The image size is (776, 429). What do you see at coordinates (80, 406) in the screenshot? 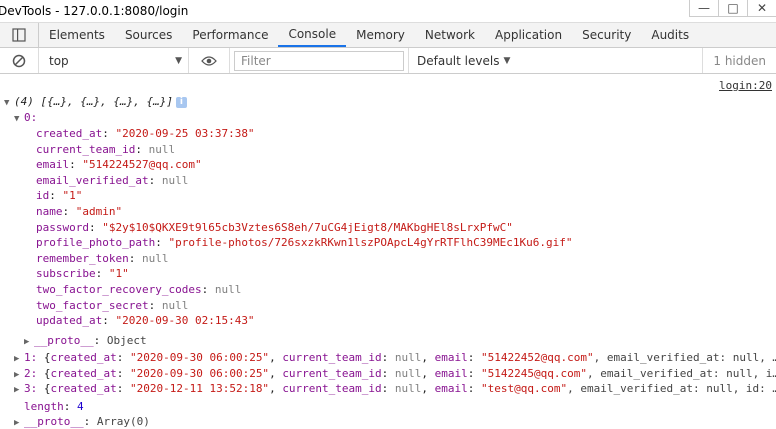
I see `length-value: 4` at bounding box center [80, 406].